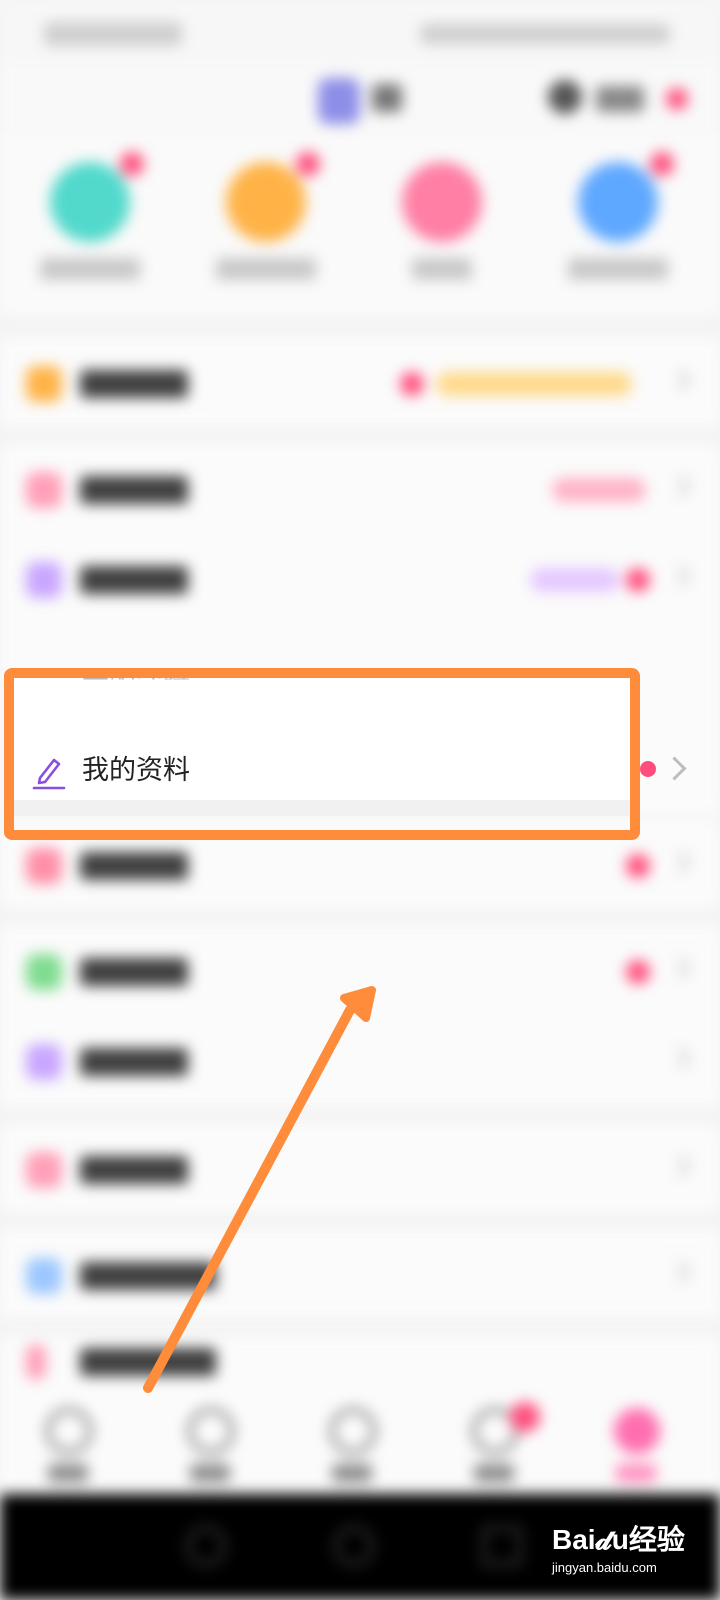 This screenshot has height=1600, width=720. What do you see at coordinates (618, 269) in the screenshot?
I see `quick-action-4-label` at bounding box center [618, 269].